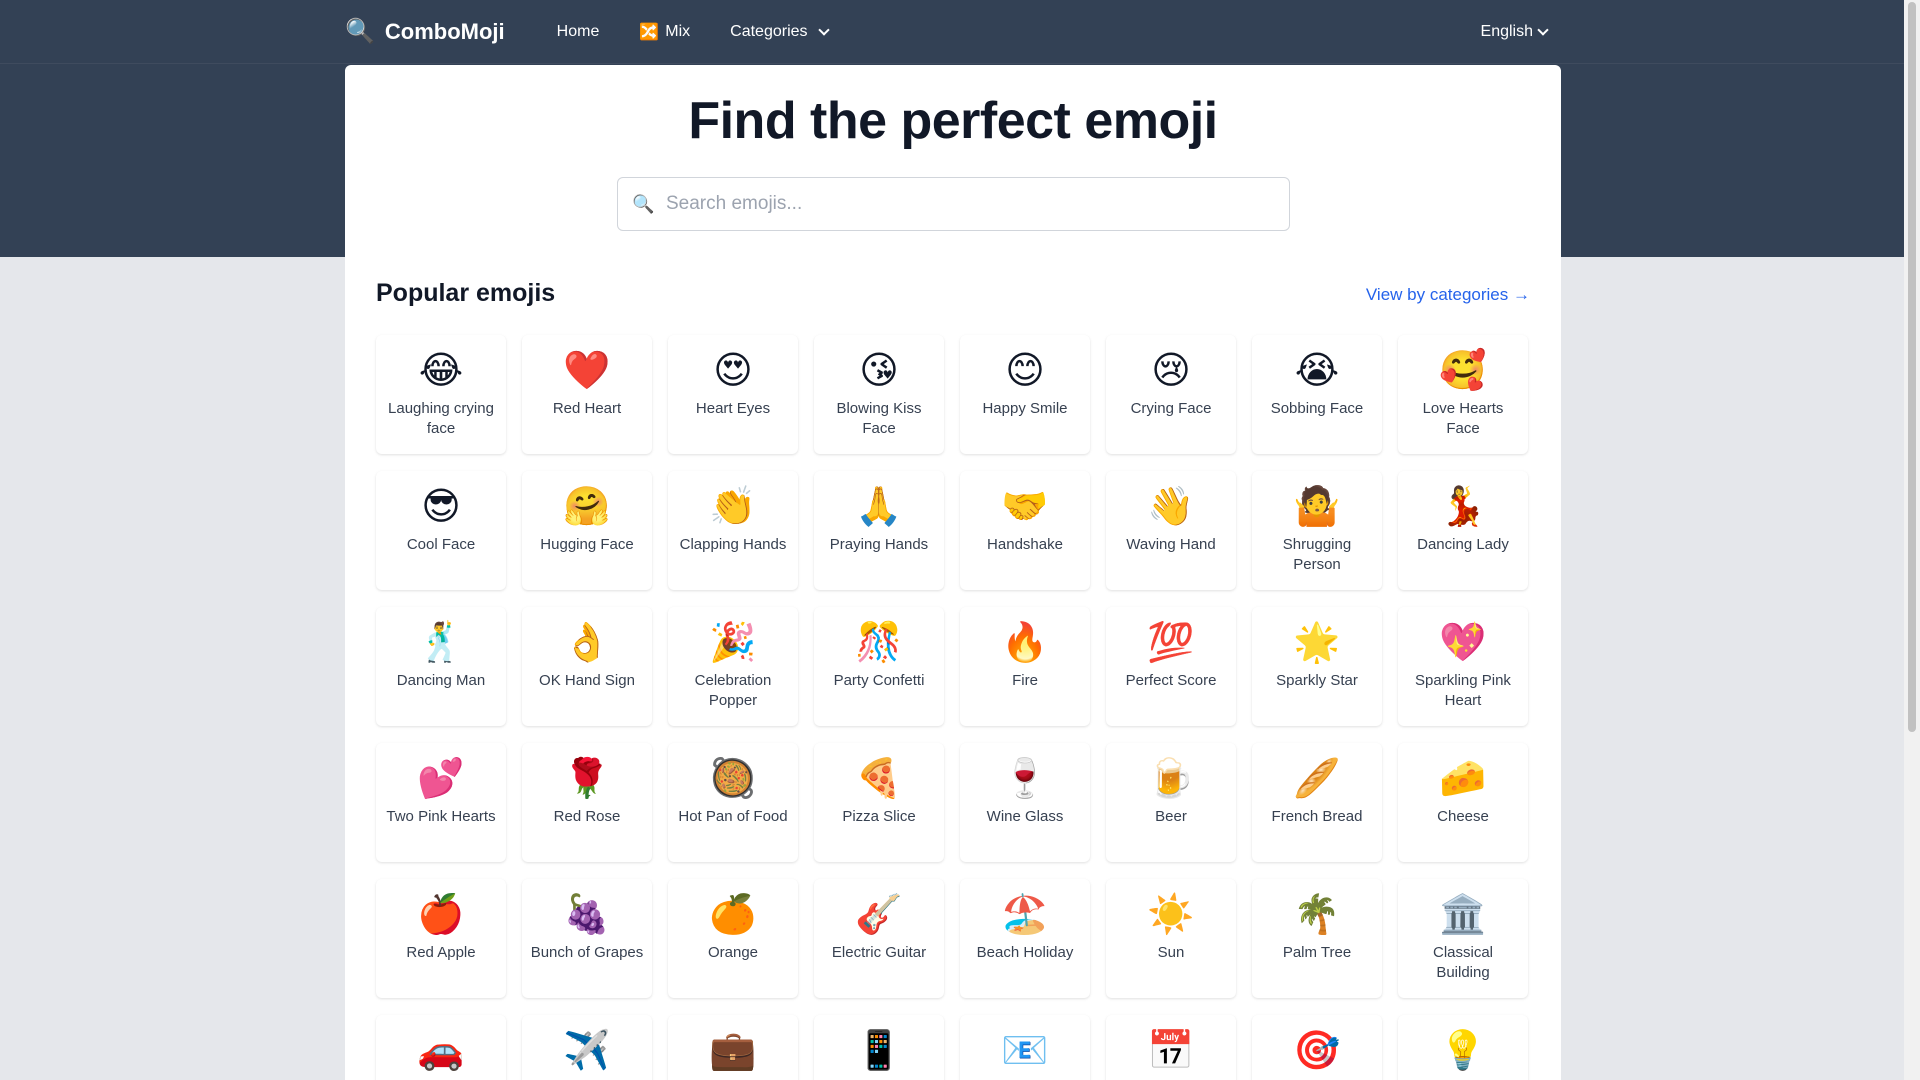  I want to click on emoji-tile: 🧀 Cheese, so click(1463, 802).